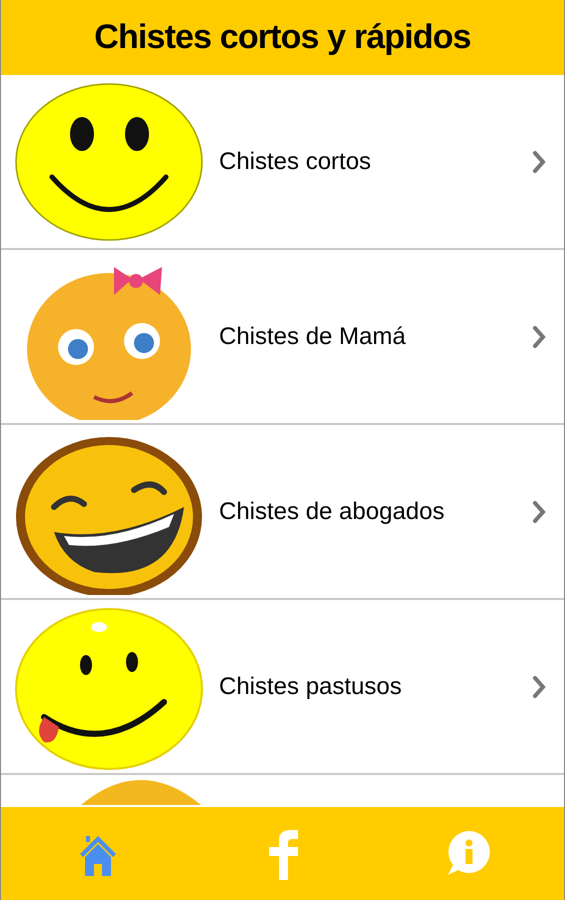 Image resolution: width=565 pixels, height=900 pixels. I want to click on category-label: Chistes de Mamá, so click(313, 337).